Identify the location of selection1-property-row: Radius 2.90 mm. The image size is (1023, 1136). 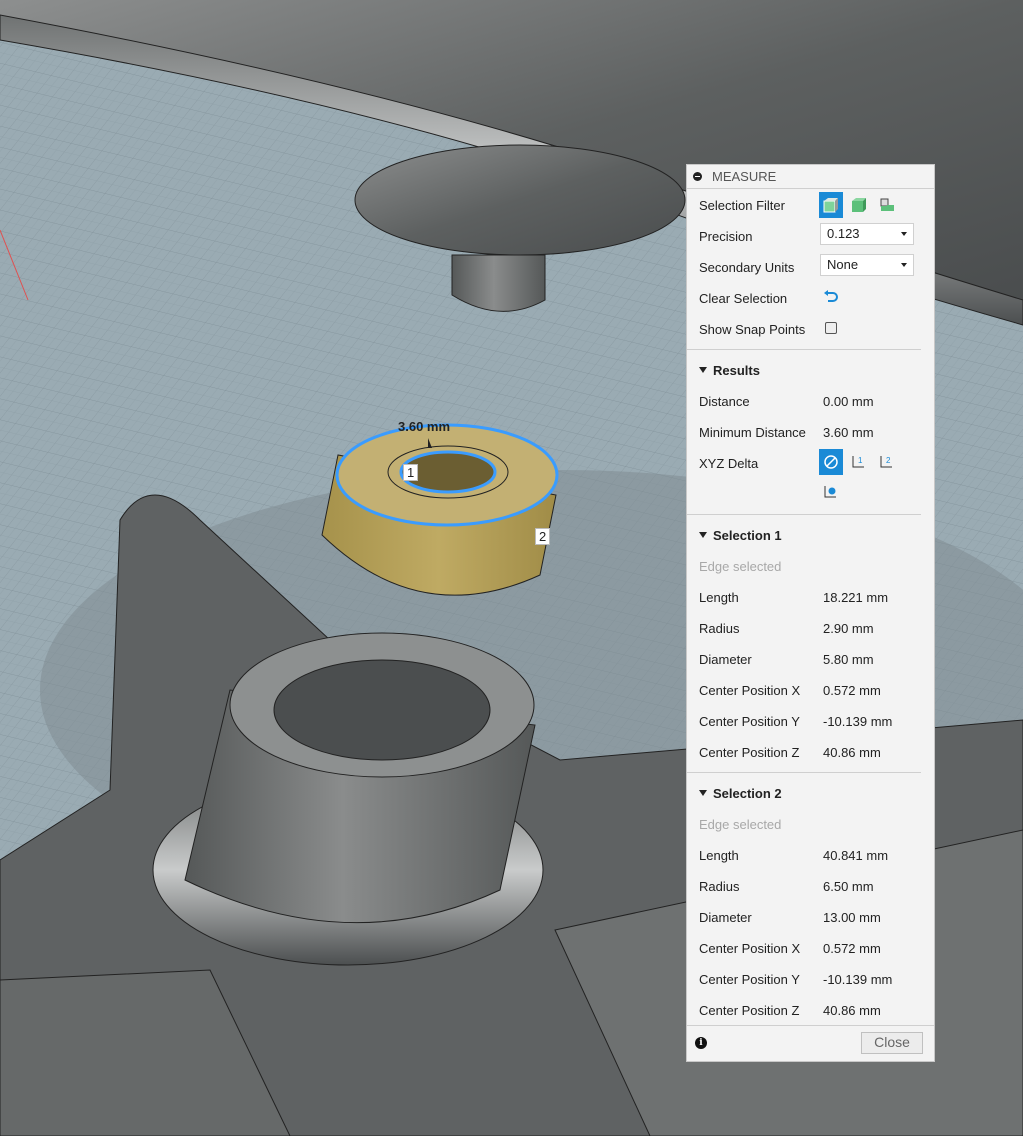
(810, 628).